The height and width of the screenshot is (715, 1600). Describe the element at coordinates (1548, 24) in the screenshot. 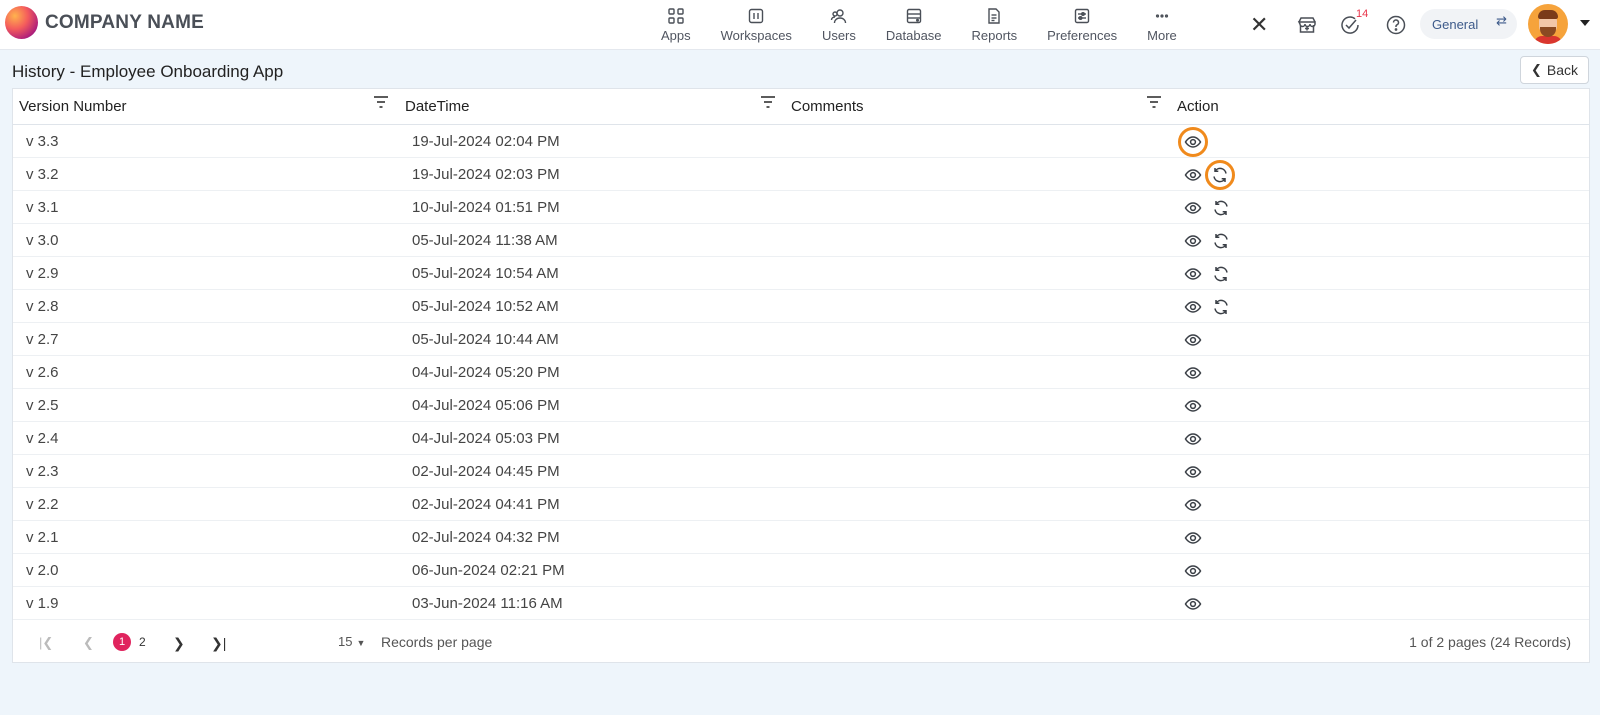

I see `avatar` at that location.